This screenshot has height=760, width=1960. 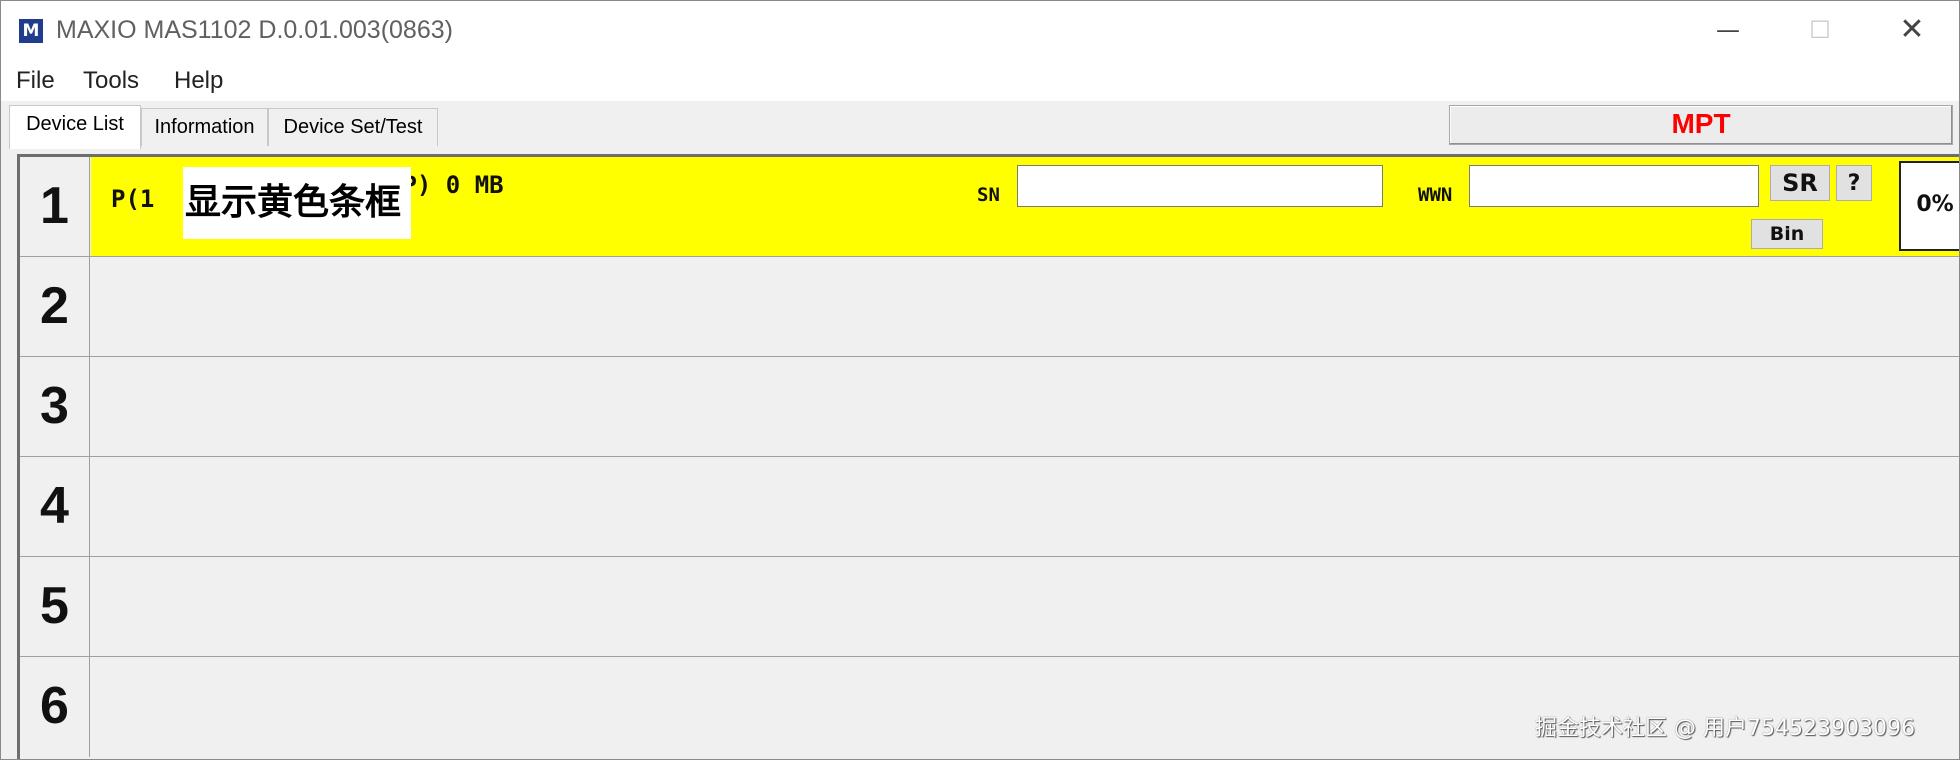 What do you see at coordinates (75, 127) in the screenshot?
I see `tab-device-list: Device List` at bounding box center [75, 127].